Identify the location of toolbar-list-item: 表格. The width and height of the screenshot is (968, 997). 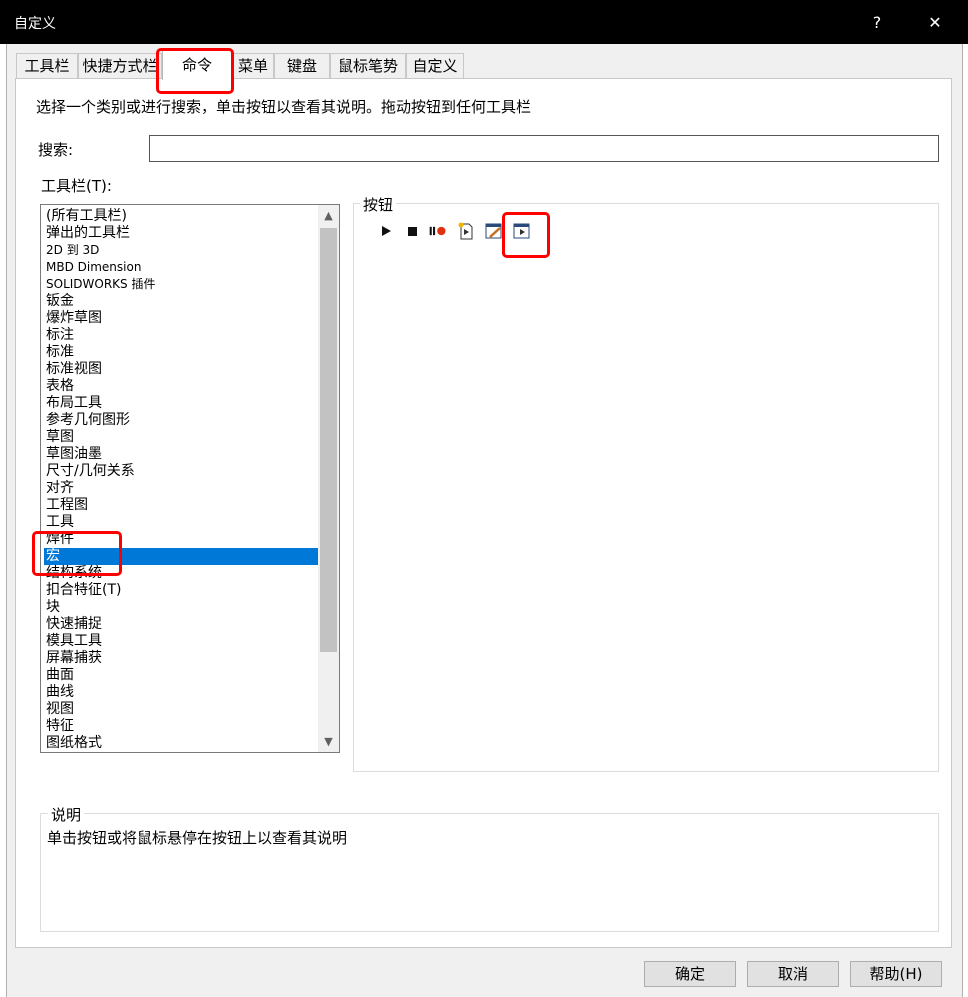
(181, 386).